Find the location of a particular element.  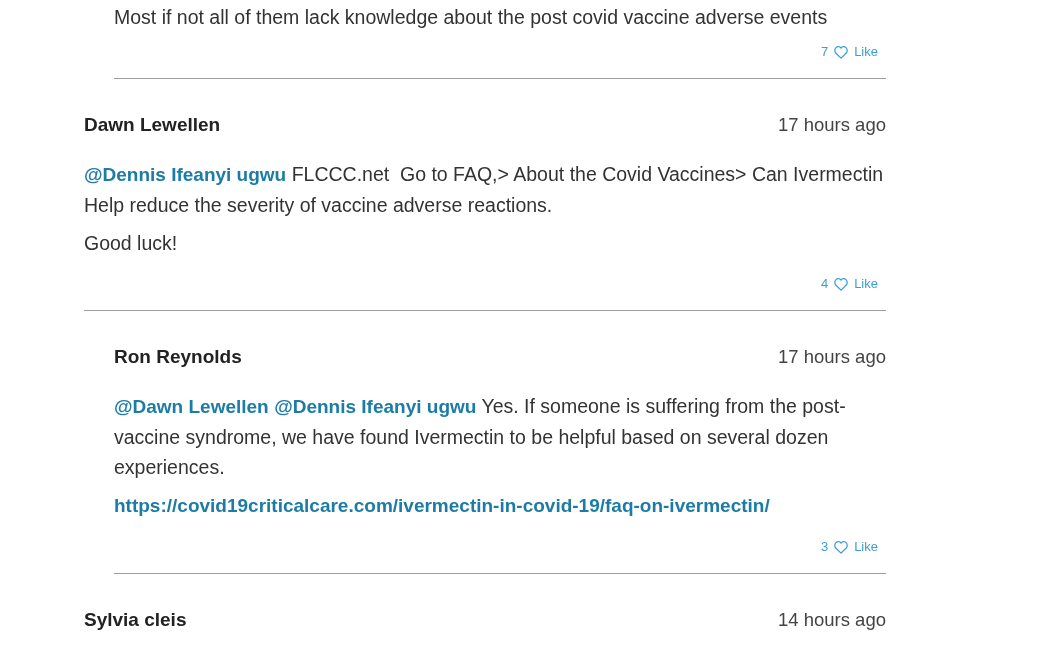

author-name: Dawn Lewellen is located at coordinates (152, 125).